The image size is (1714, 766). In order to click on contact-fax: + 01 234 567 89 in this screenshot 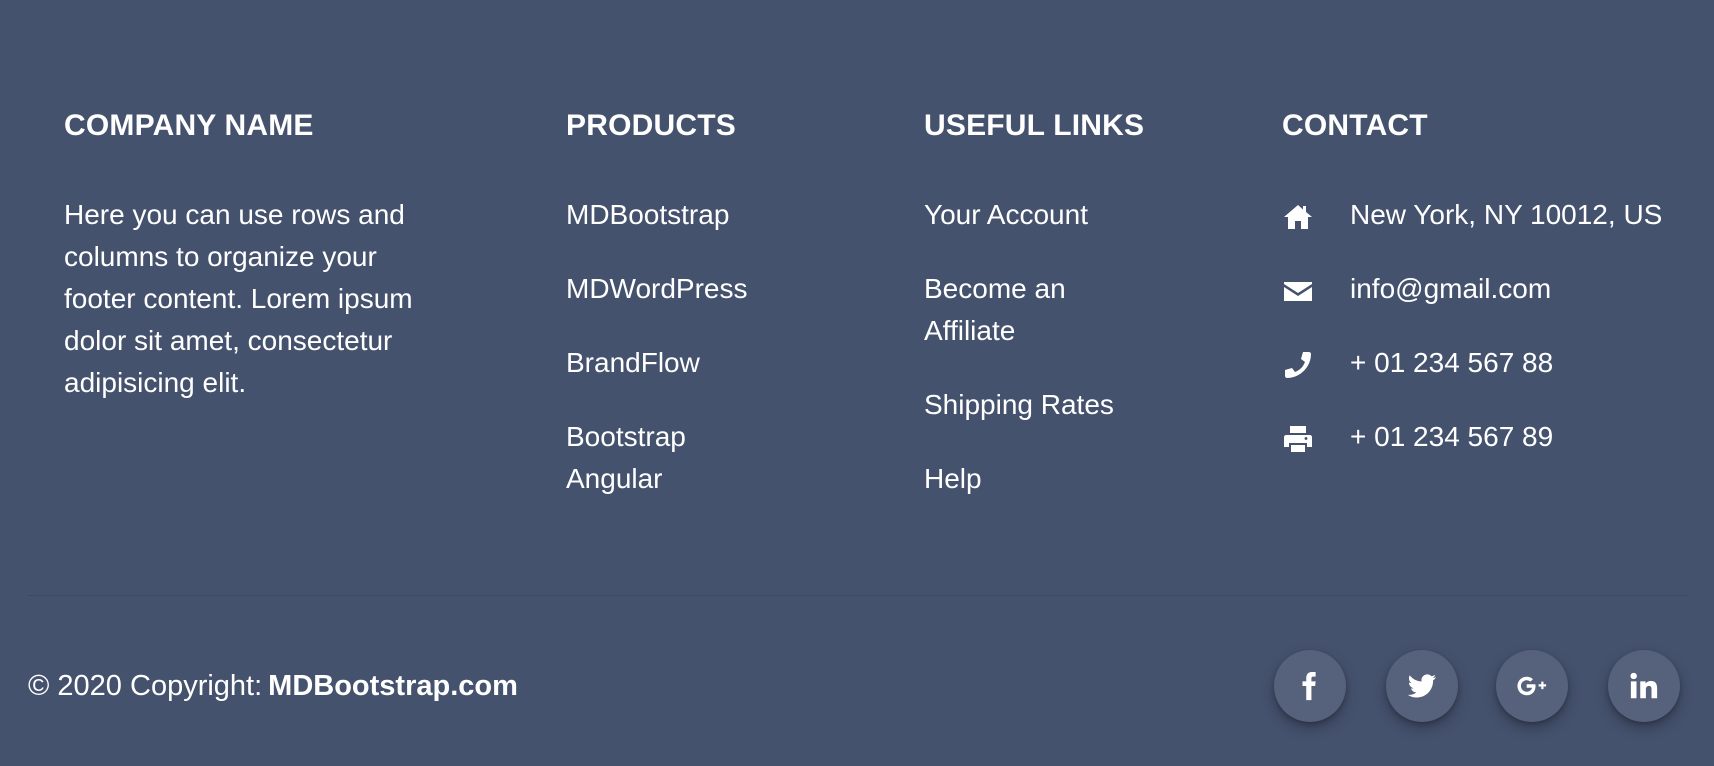, I will do `click(1482, 437)`.